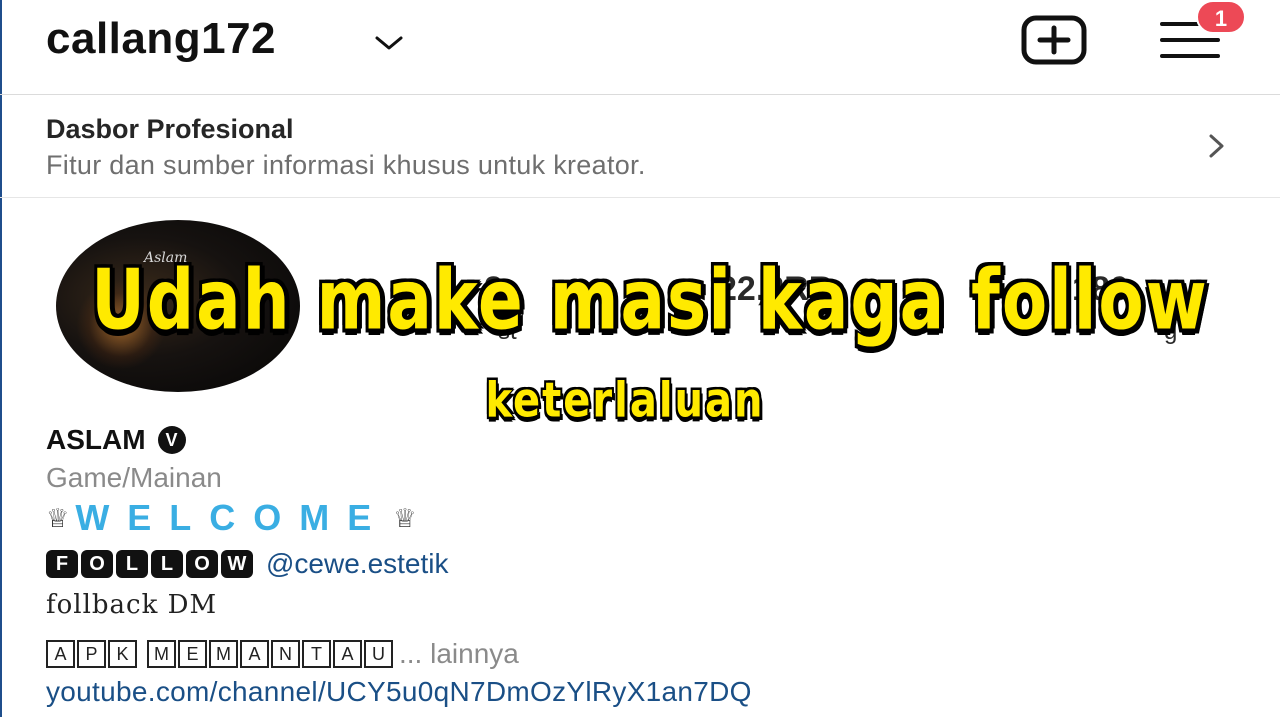 The width and height of the screenshot is (1280, 717). Describe the element at coordinates (171, 440) in the screenshot. I see `verified-icon: V` at that location.